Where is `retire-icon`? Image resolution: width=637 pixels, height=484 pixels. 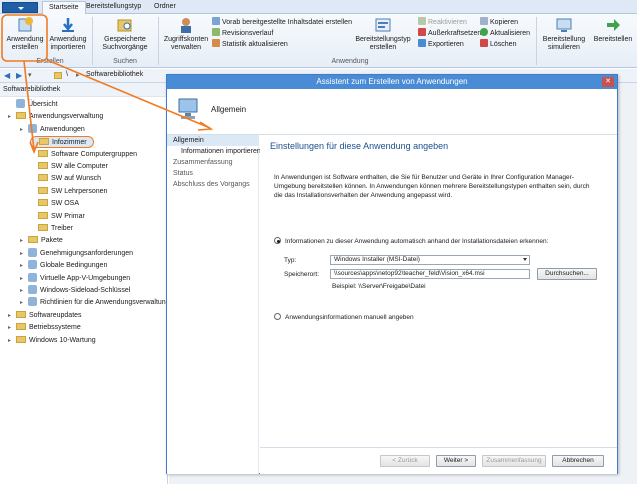
retire-icon is located at coordinates (422, 32).